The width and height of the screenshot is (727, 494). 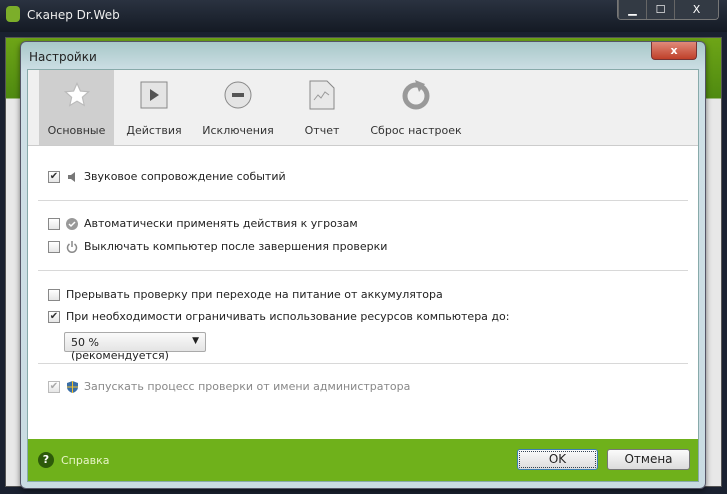 What do you see at coordinates (322, 130) in the screenshot?
I see `tab-label: Отчет` at bounding box center [322, 130].